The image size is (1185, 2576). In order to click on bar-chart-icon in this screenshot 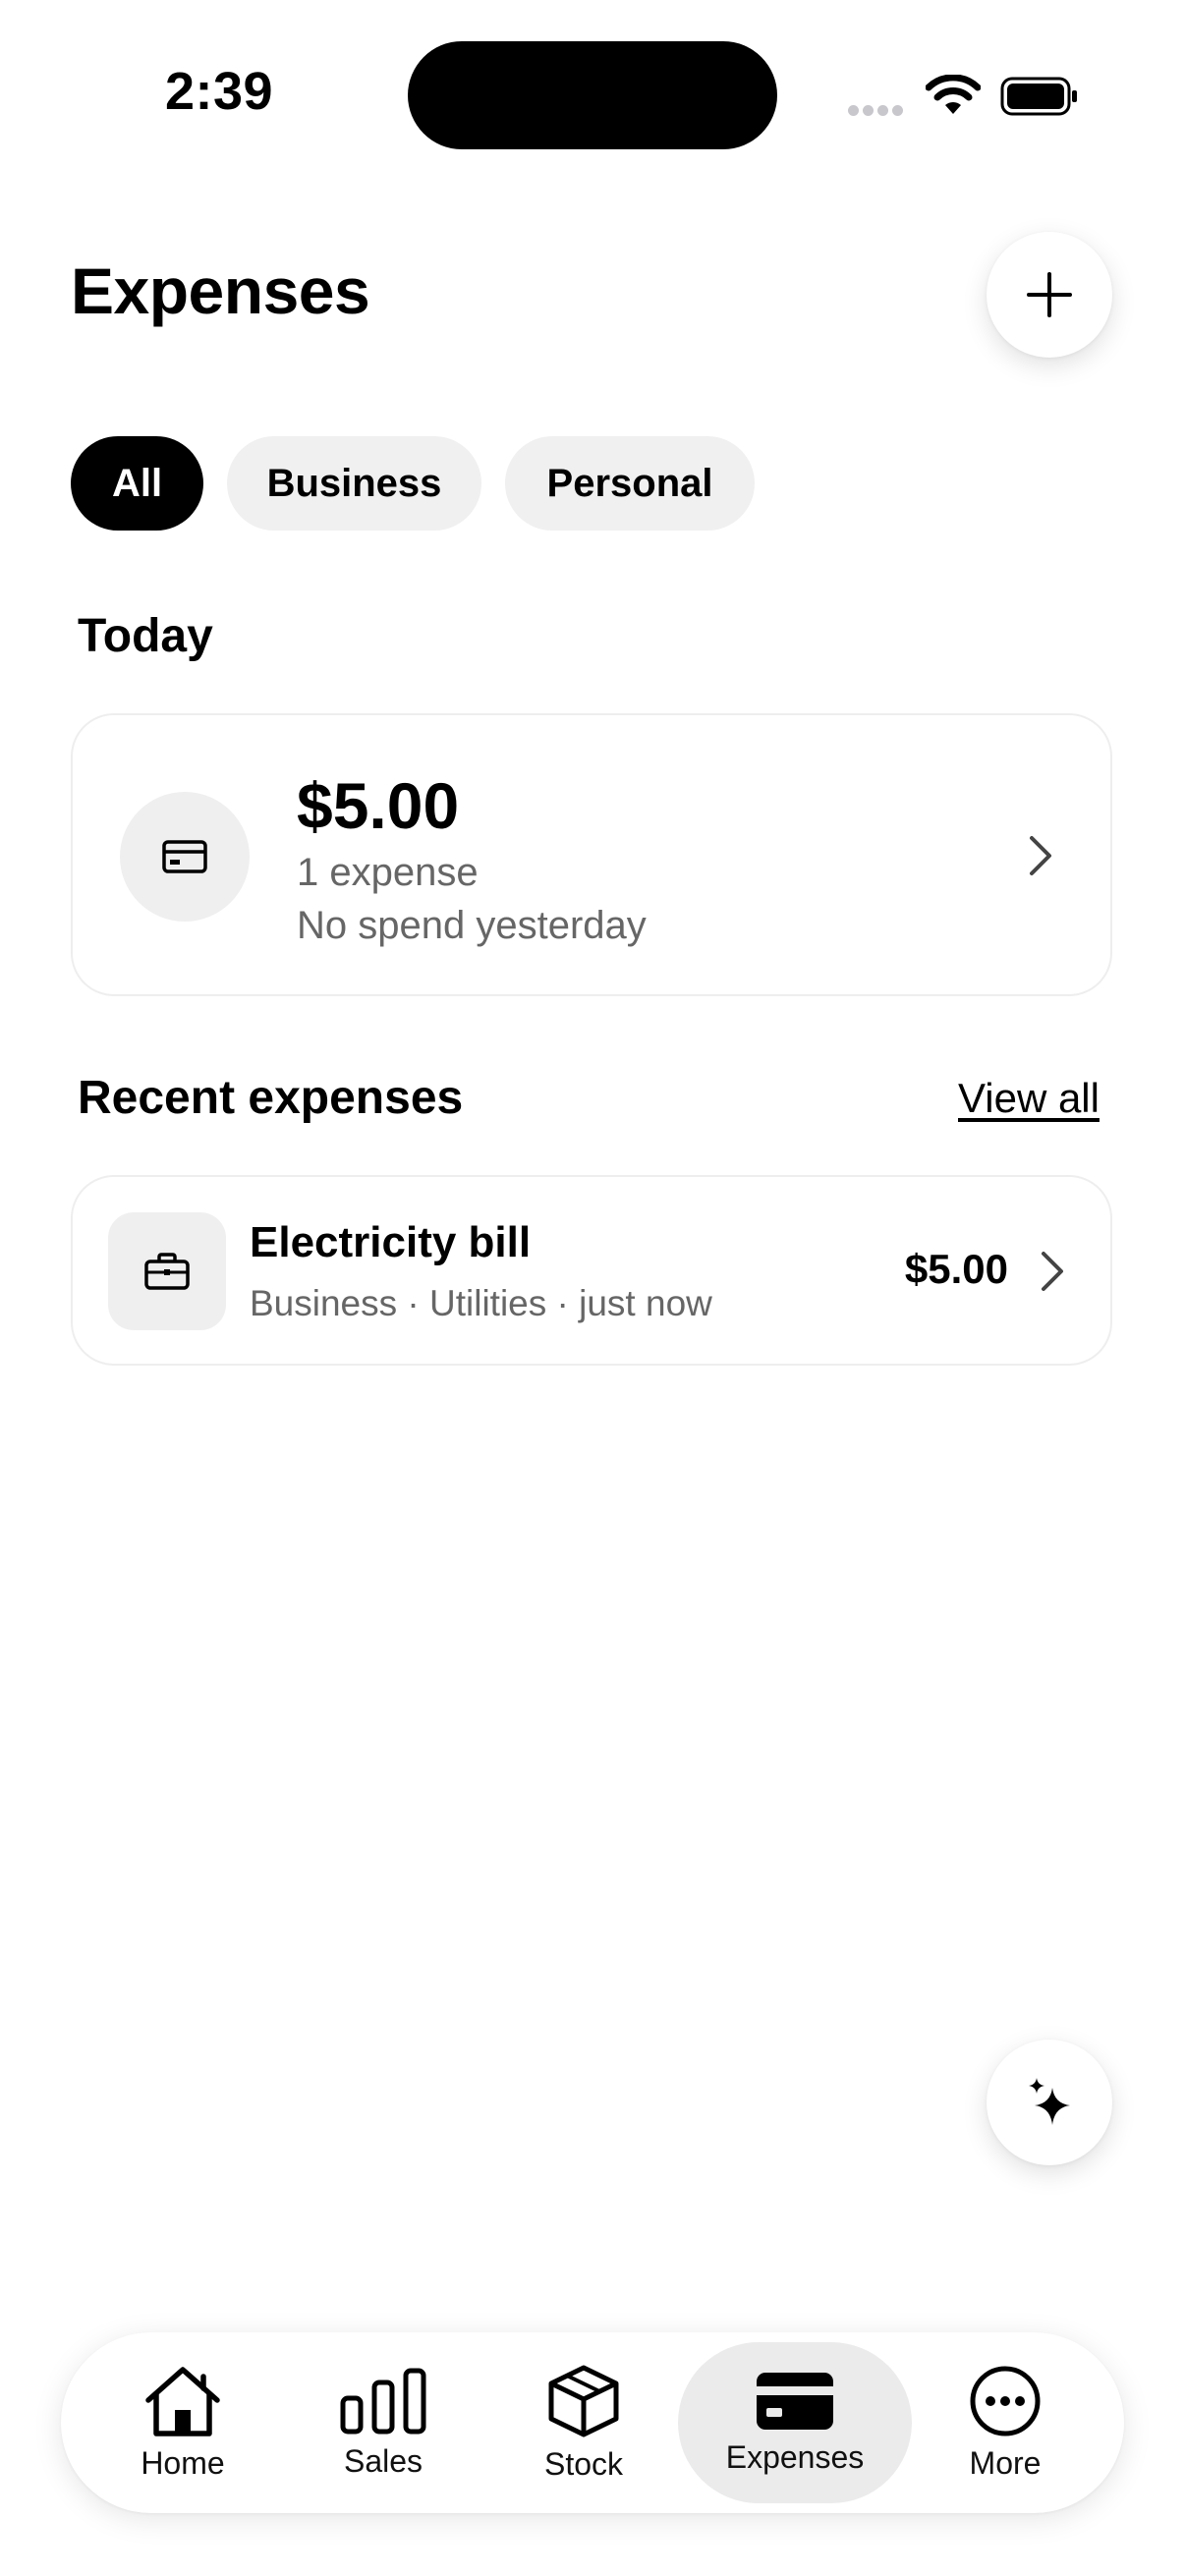, I will do `click(383, 2401)`.